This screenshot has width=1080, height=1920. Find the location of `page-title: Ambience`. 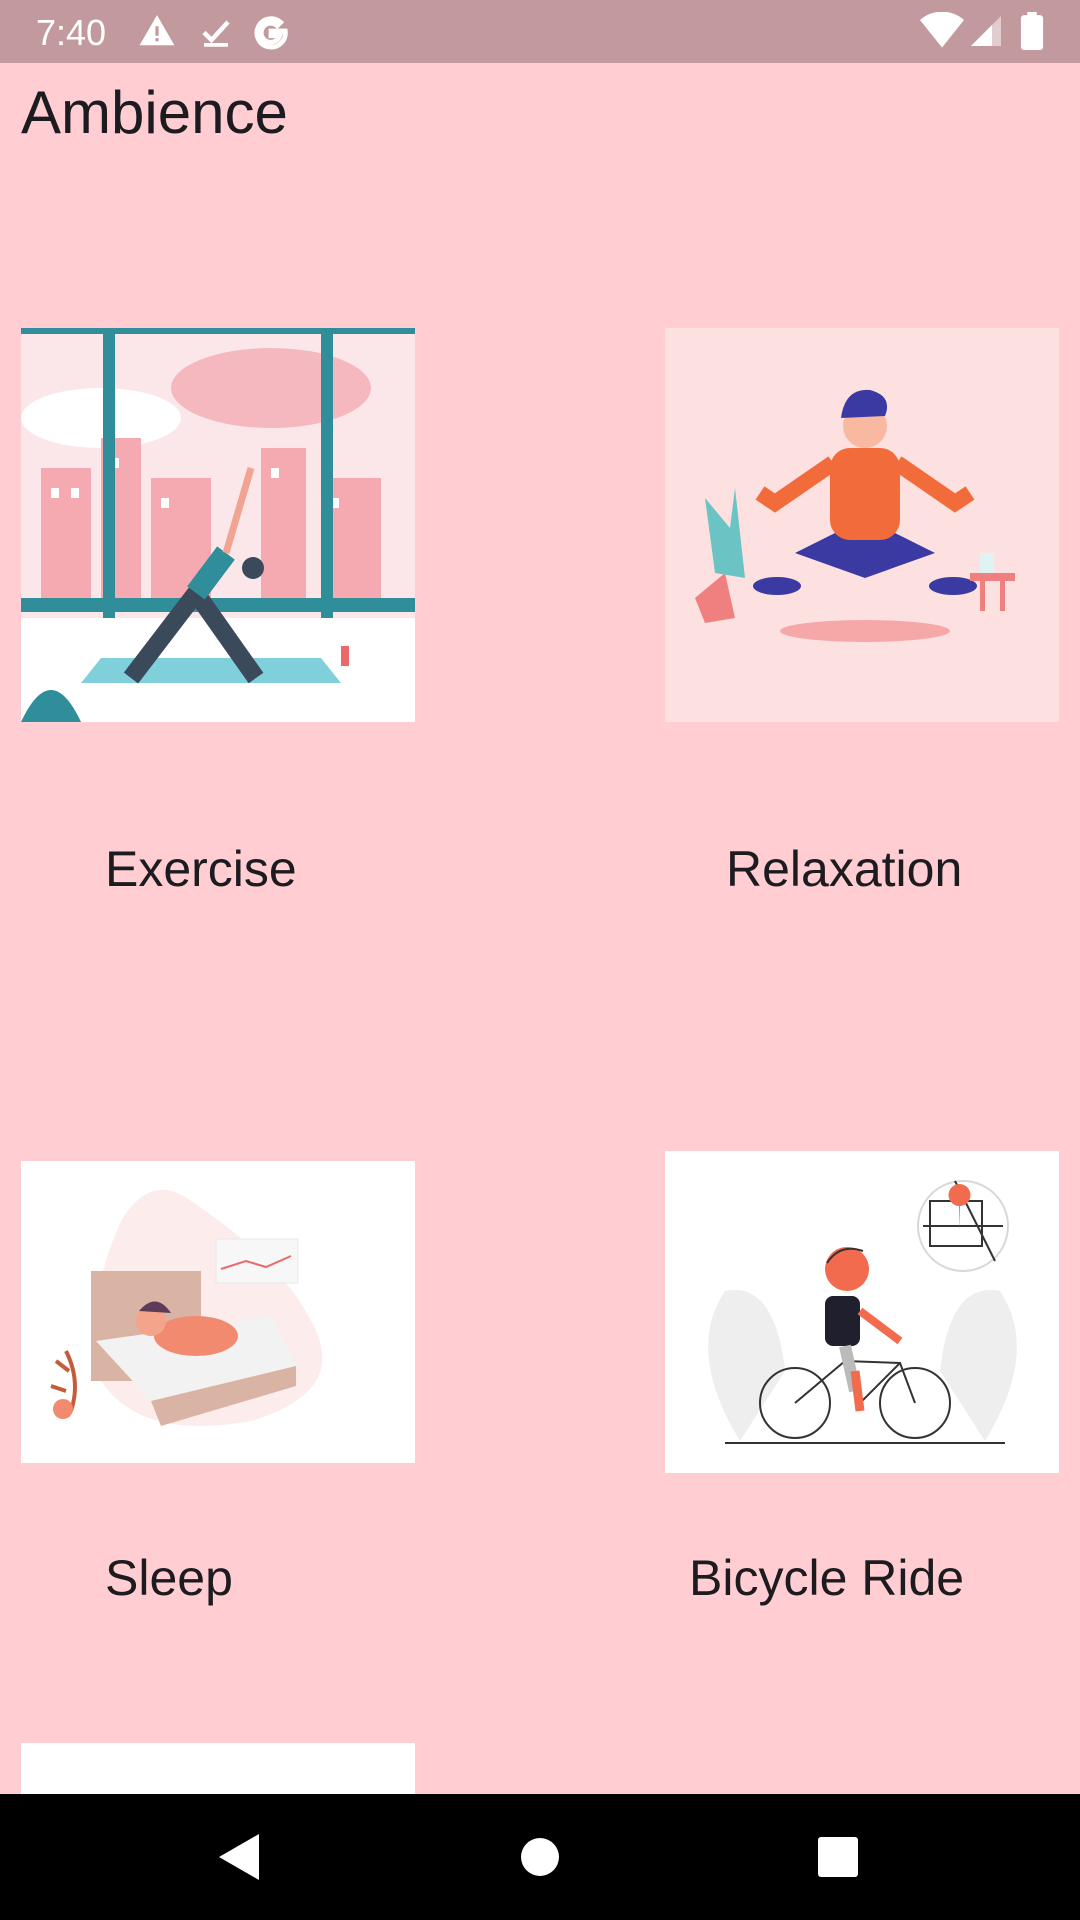

page-title: Ambience is located at coordinates (154, 112).